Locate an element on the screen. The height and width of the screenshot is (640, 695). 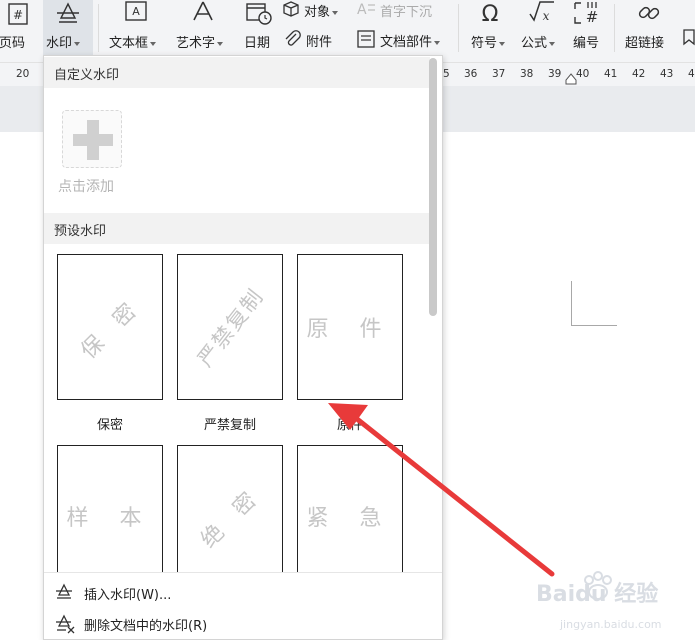
custom-watermark-header: 自定义水印 is located at coordinates (237, 72).